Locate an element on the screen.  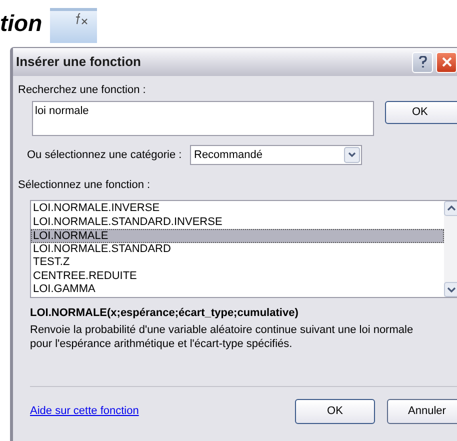
function-list-item: LOI.NORMALE is located at coordinates (237, 235).